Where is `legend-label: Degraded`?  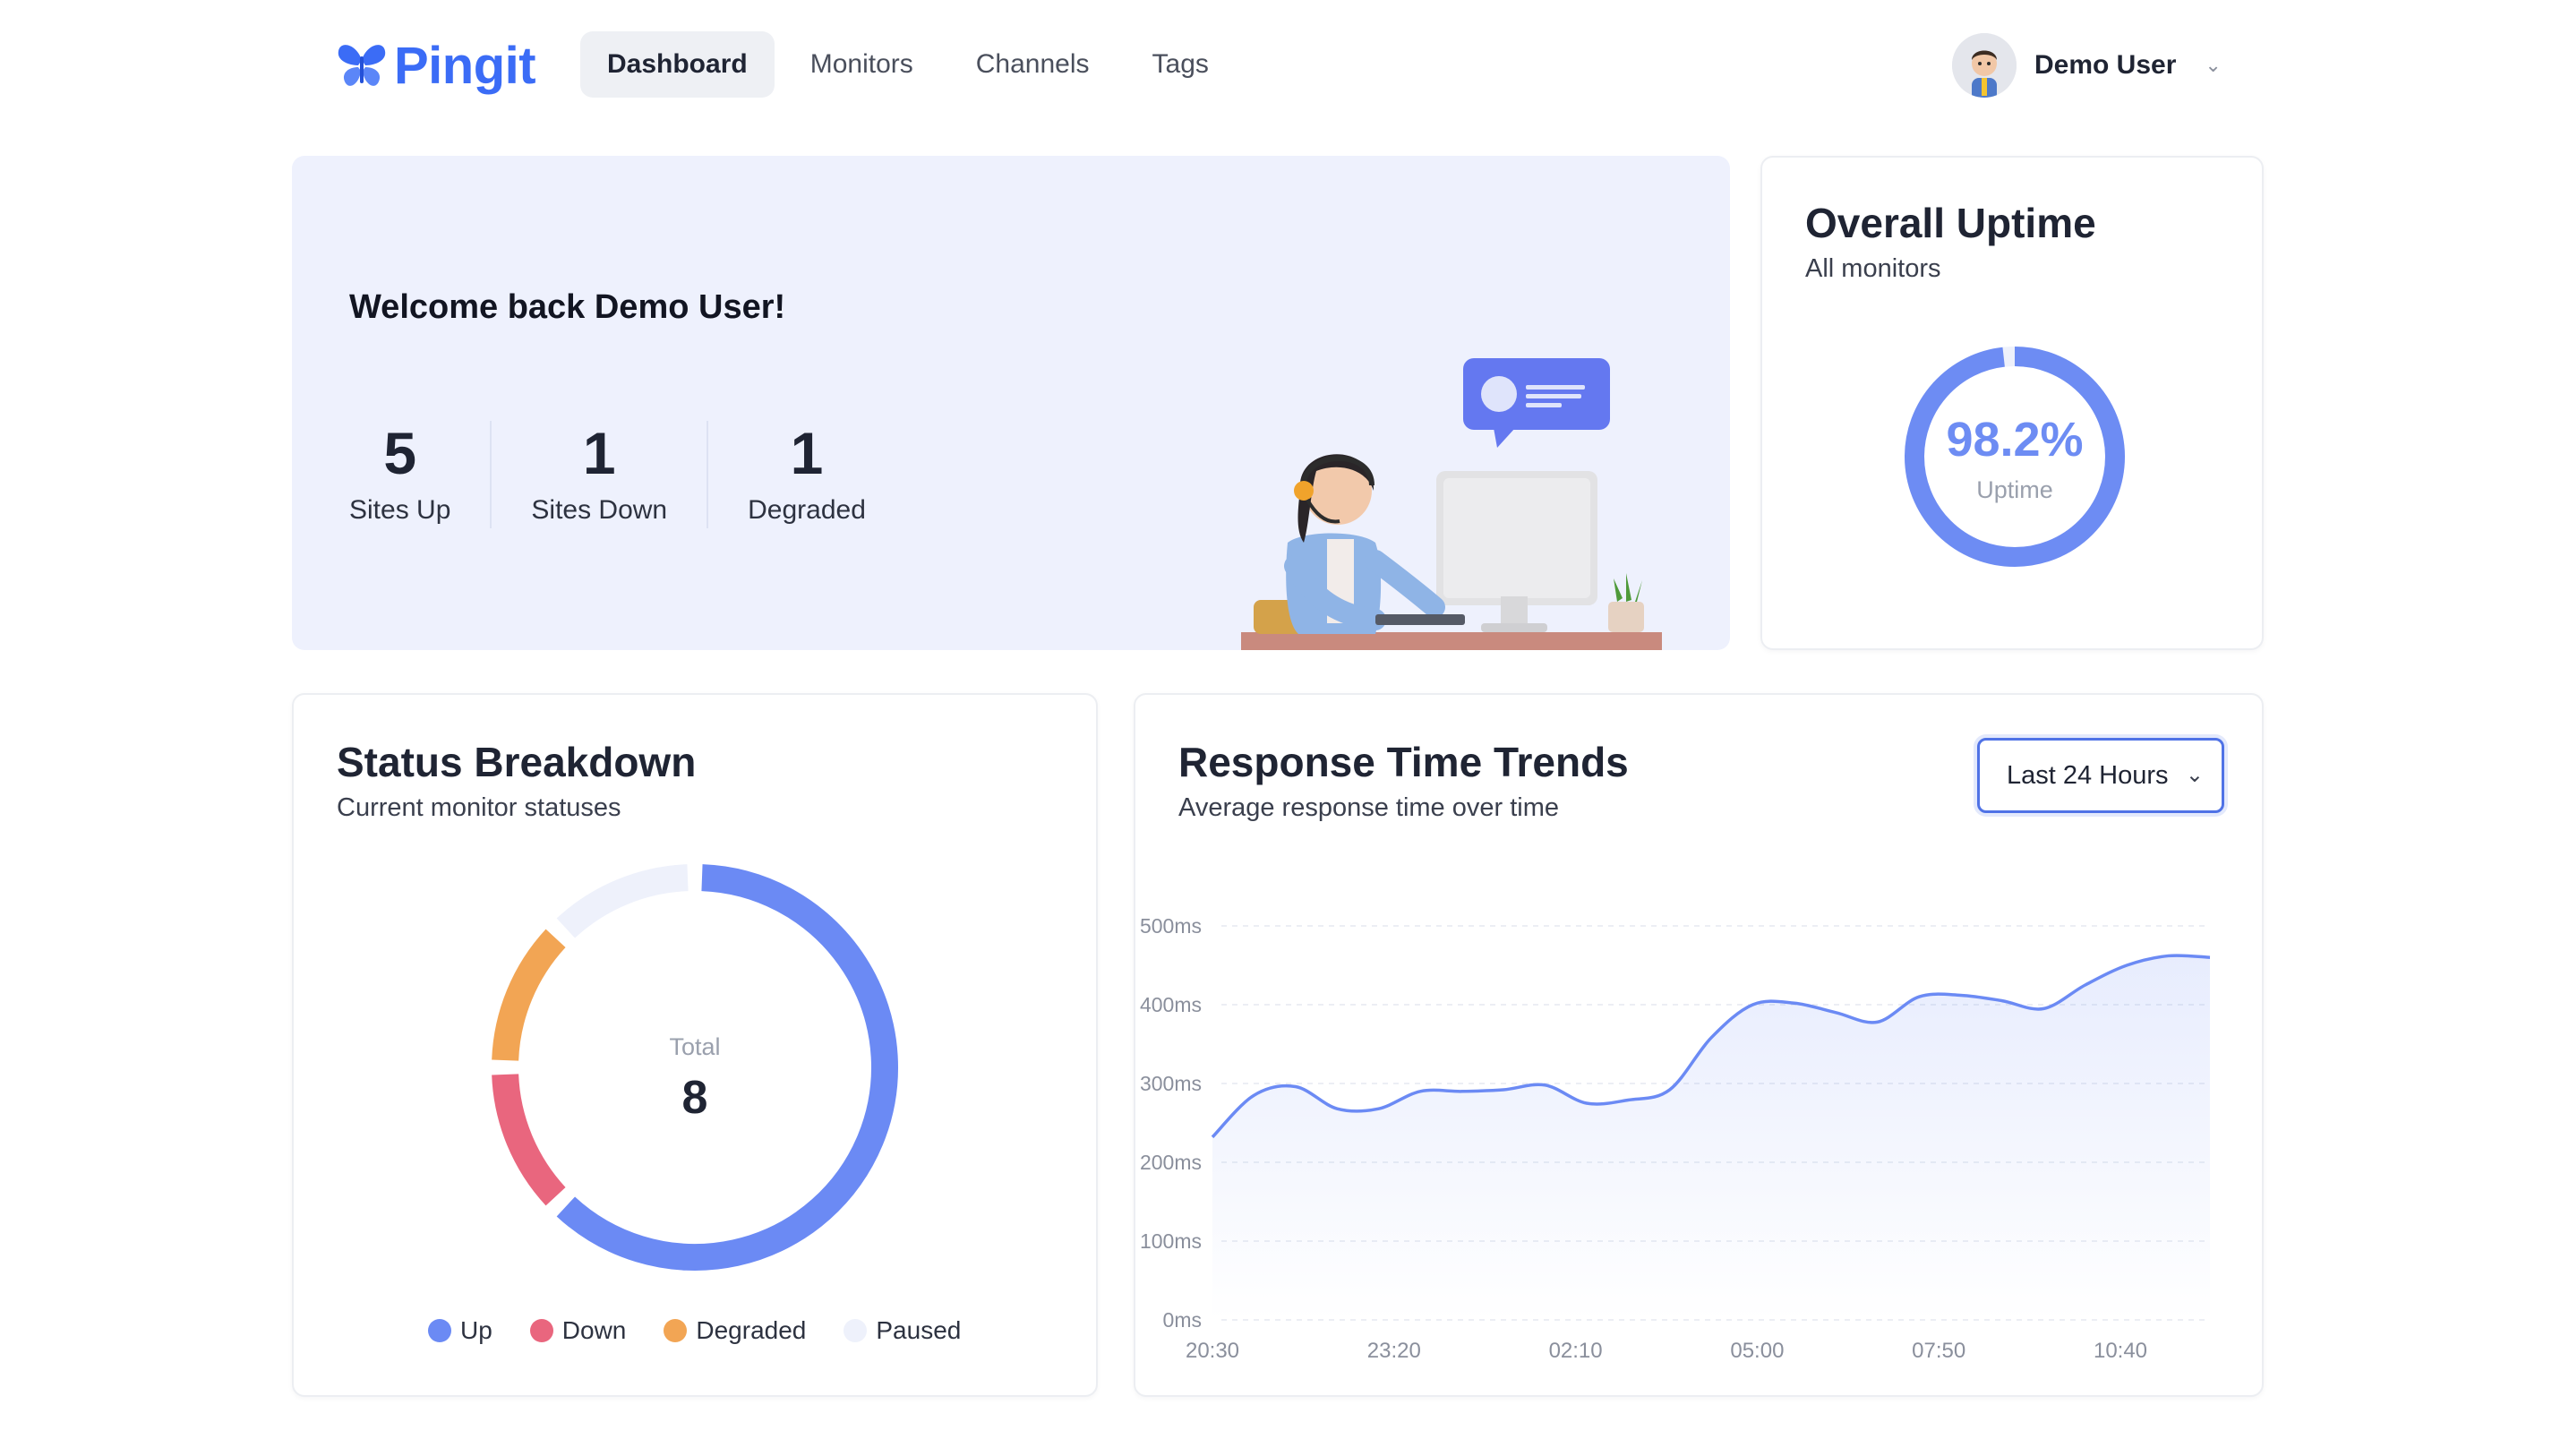
legend-label: Degraded is located at coordinates (751, 1330).